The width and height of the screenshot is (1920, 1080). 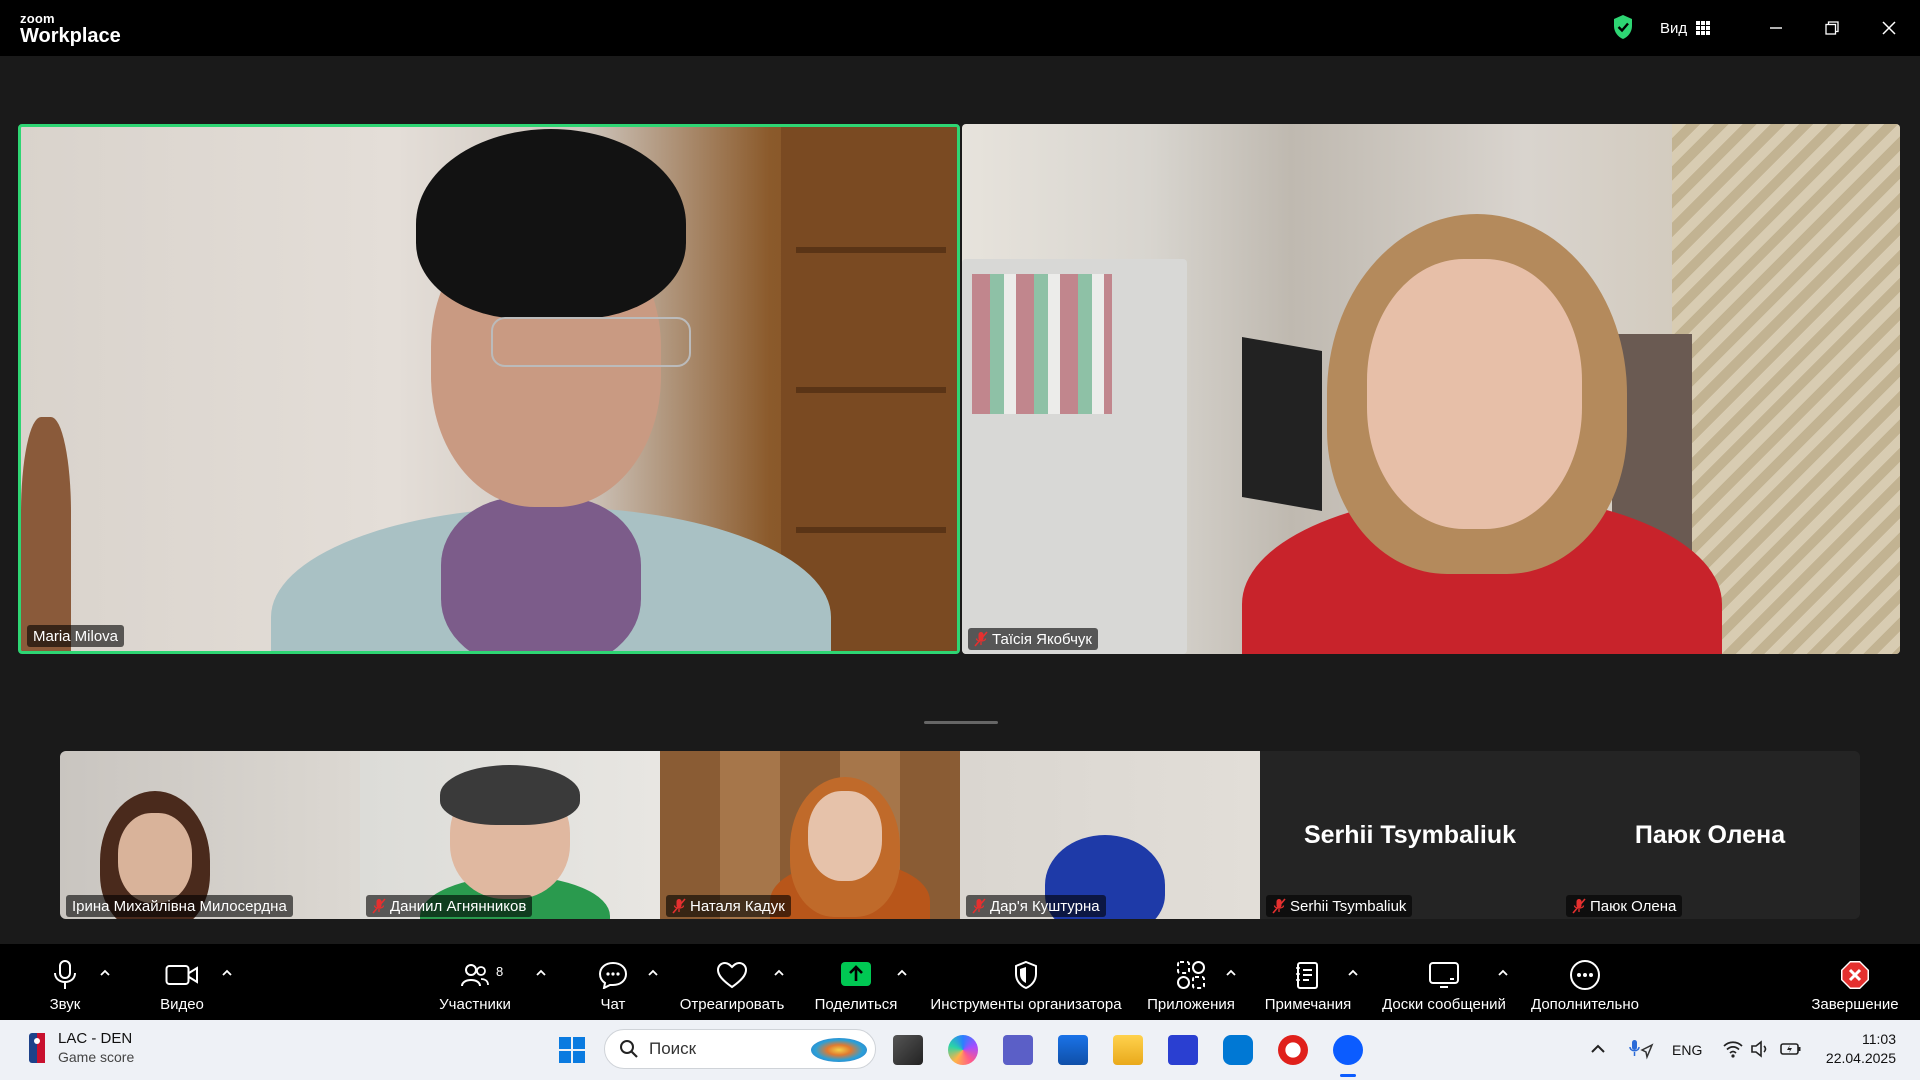 I want to click on view-button: Вид, so click(x=1685, y=28).